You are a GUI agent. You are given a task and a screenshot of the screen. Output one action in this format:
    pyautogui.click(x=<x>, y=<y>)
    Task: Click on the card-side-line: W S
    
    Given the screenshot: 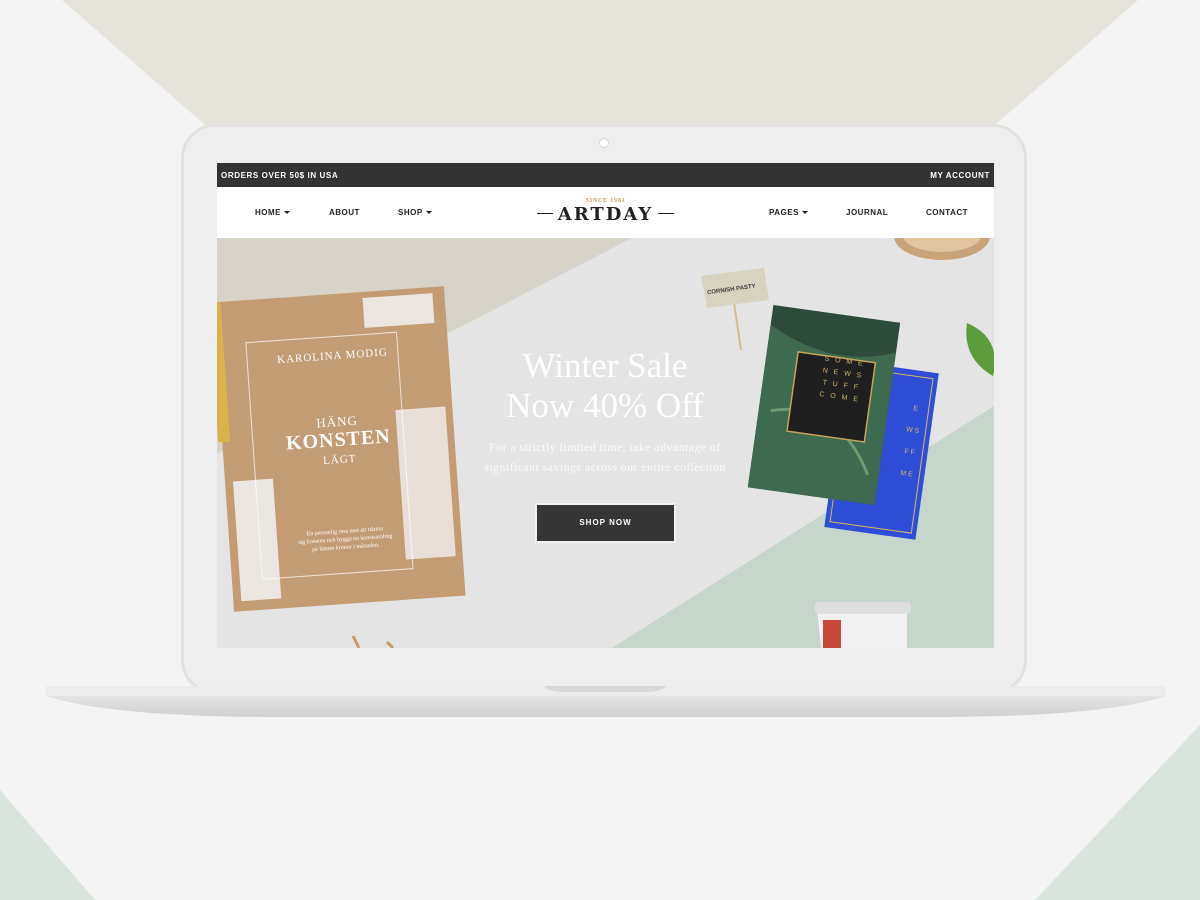 What is the action you would take?
    pyautogui.click(x=912, y=430)
    